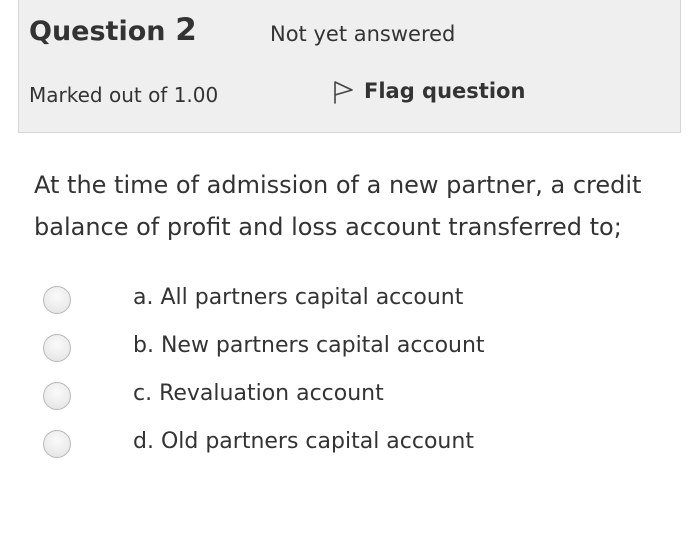  Describe the element at coordinates (298, 297) in the screenshot. I see `answer-label-a: a. All partners capital account` at that location.